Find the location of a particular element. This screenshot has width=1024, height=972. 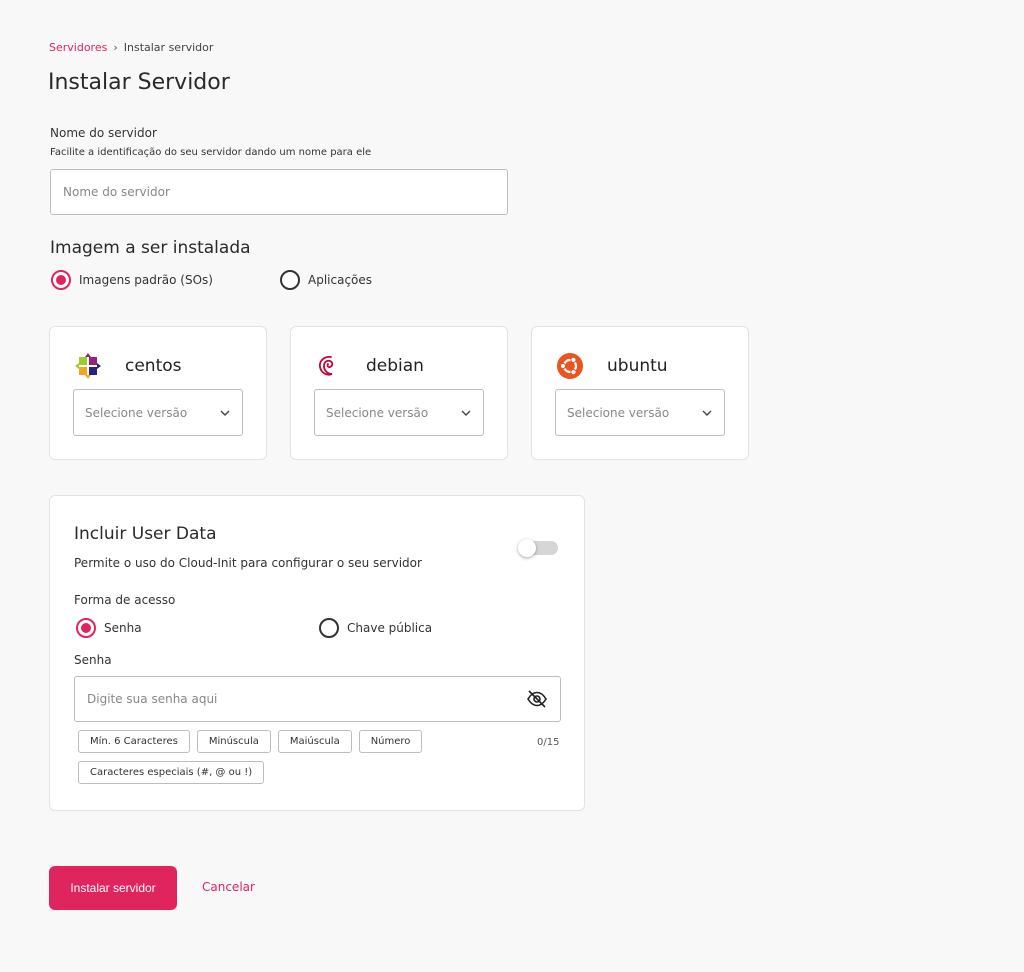

os-card-debian: debian Selecione versão is located at coordinates (399, 393).